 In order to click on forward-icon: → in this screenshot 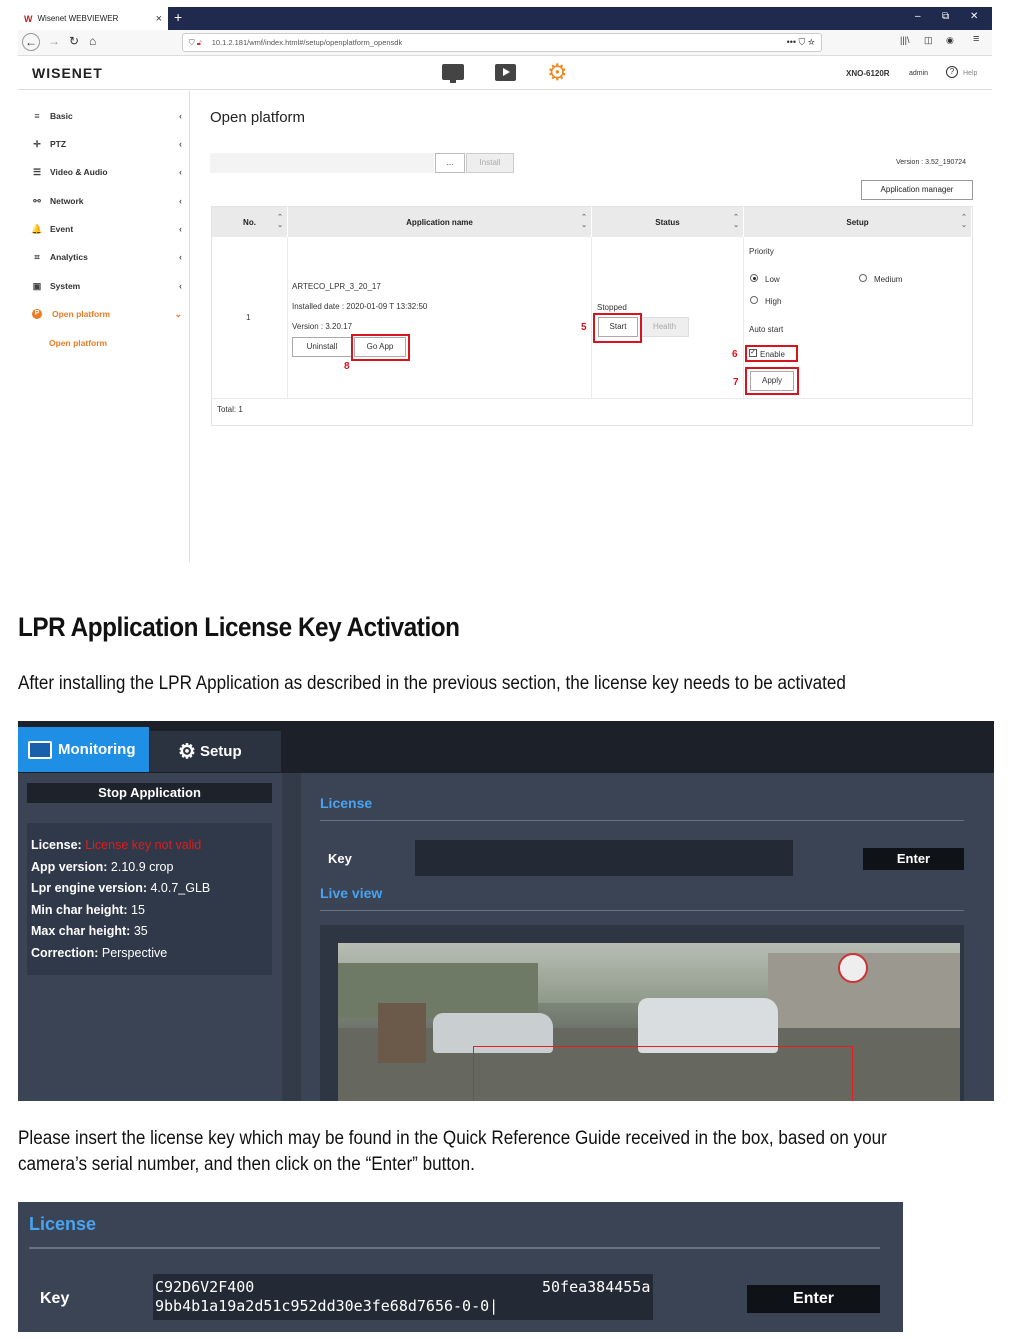, I will do `click(54, 41)`.